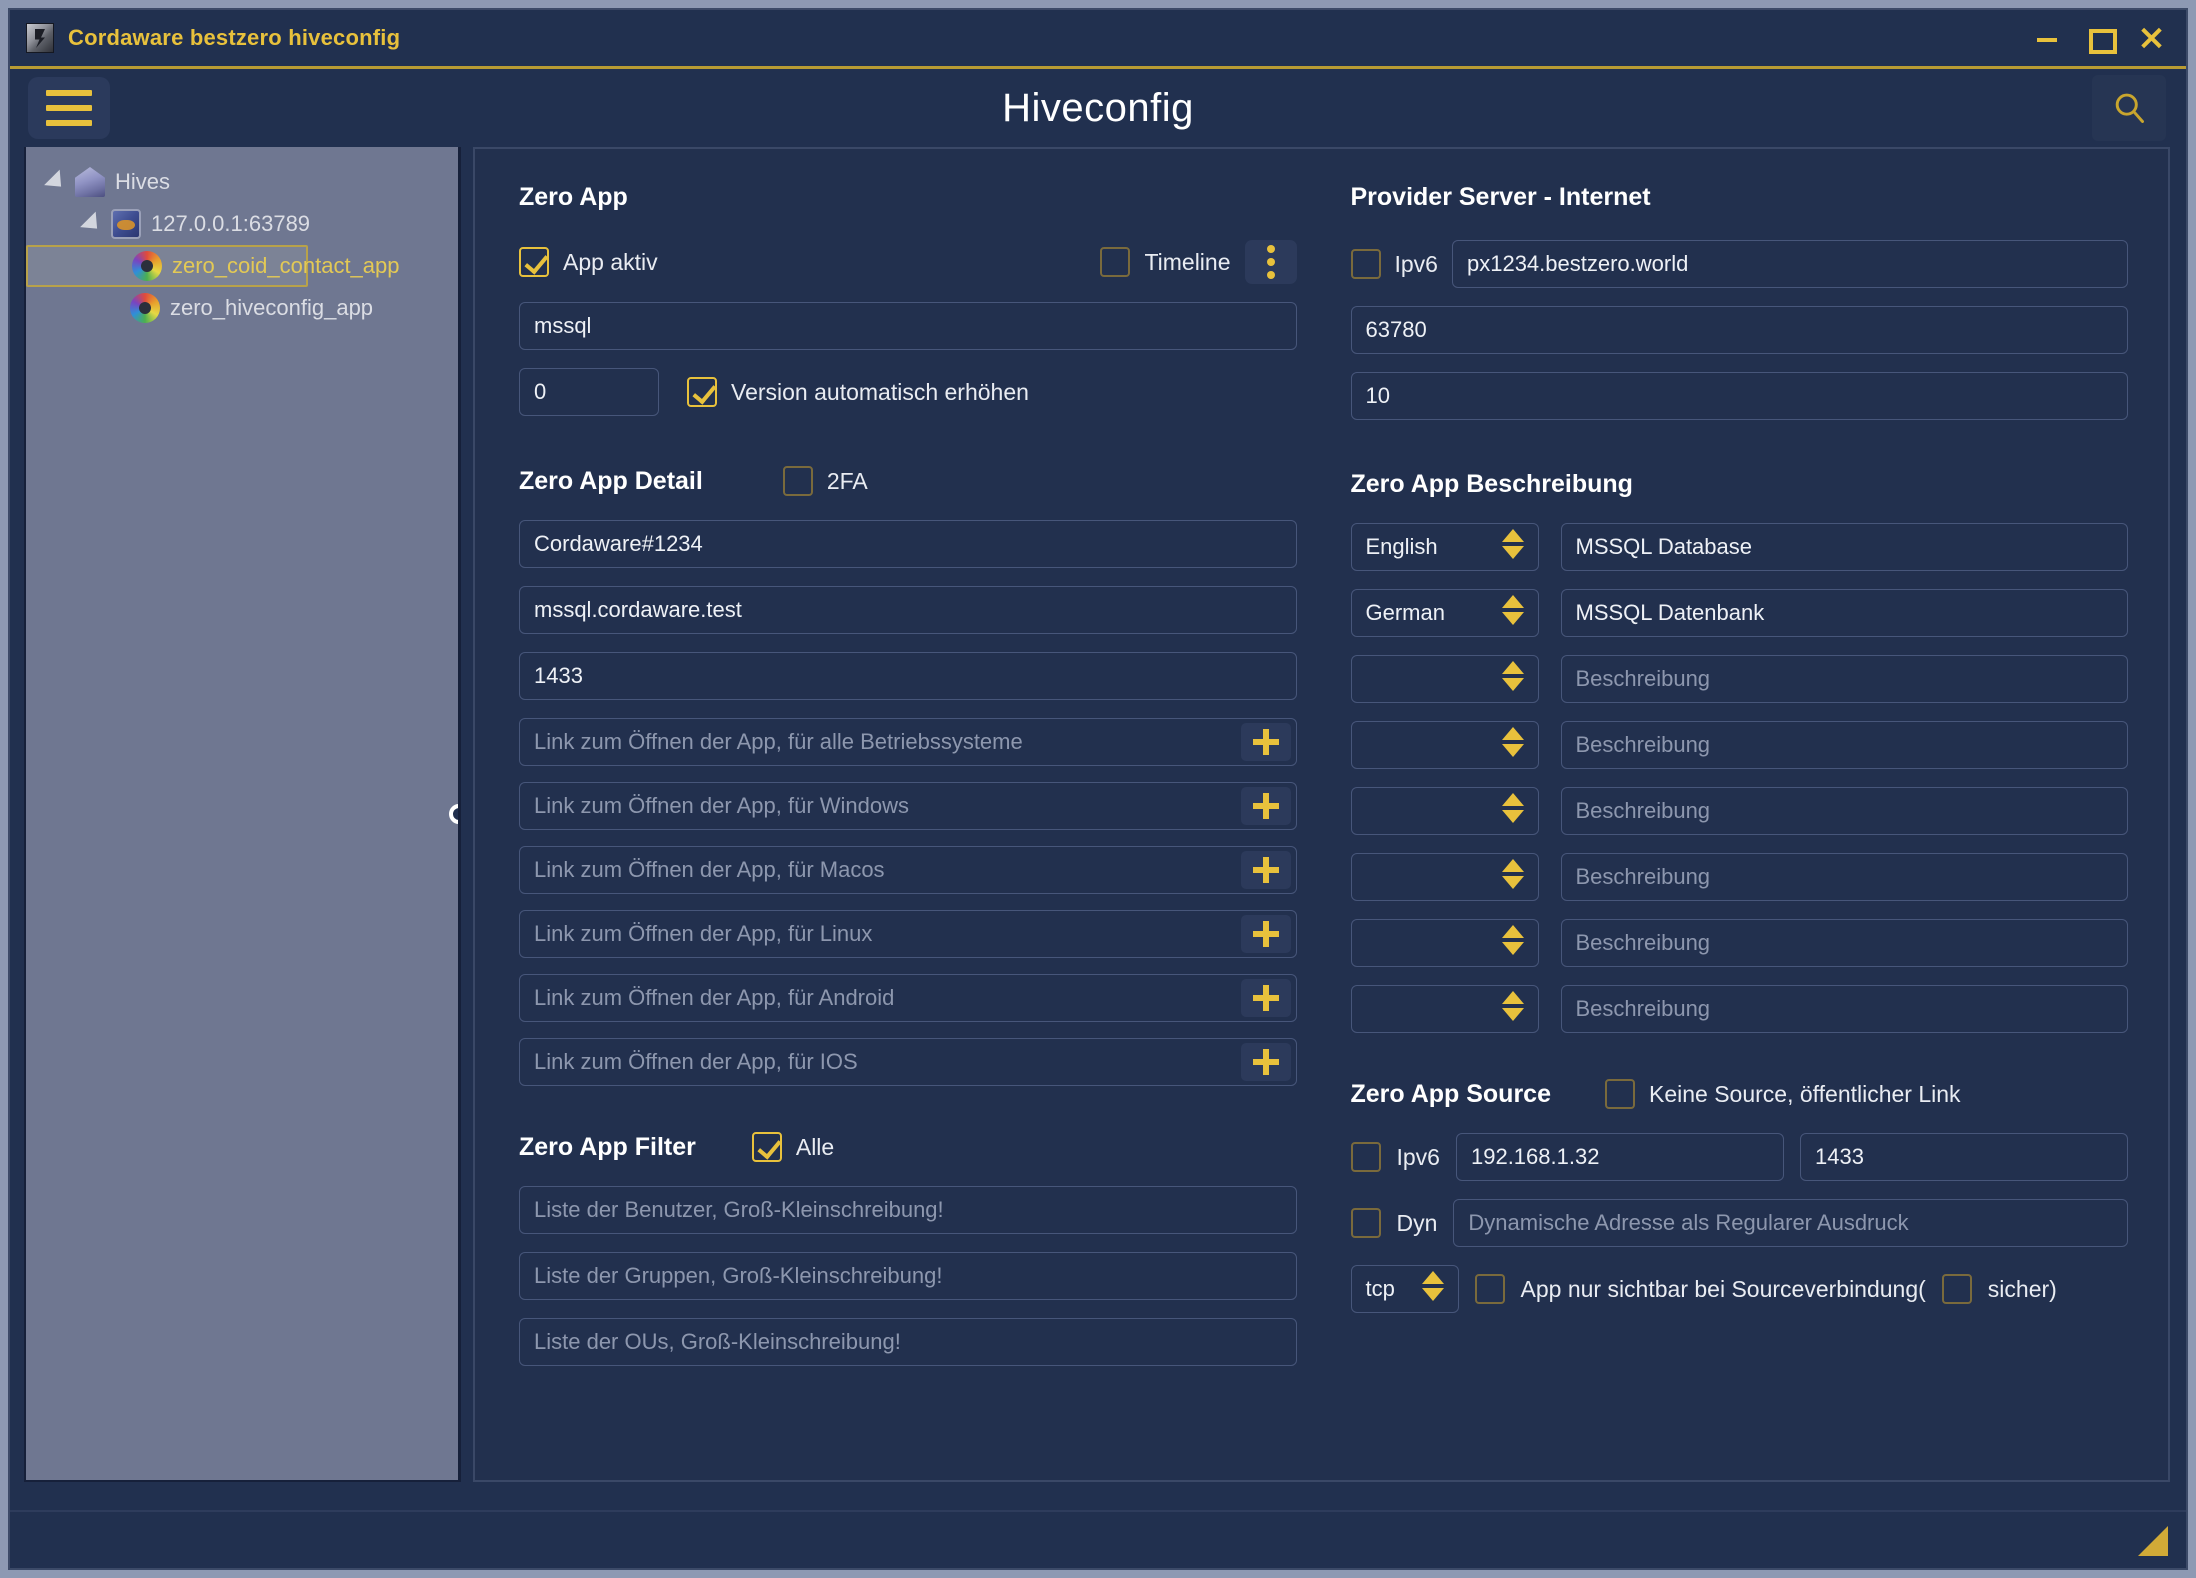 Image resolution: width=2196 pixels, height=1578 pixels. Describe the element at coordinates (815, 1146) in the screenshot. I see `filter-alle-label: Alle` at that location.